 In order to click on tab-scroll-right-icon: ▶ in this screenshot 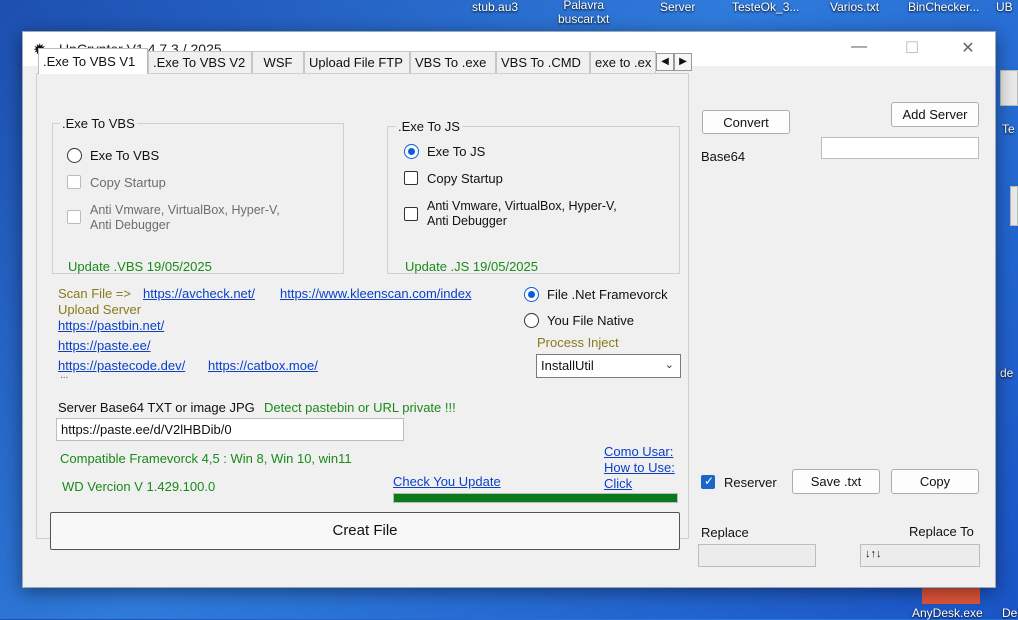, I will do `click(683, 62)`.